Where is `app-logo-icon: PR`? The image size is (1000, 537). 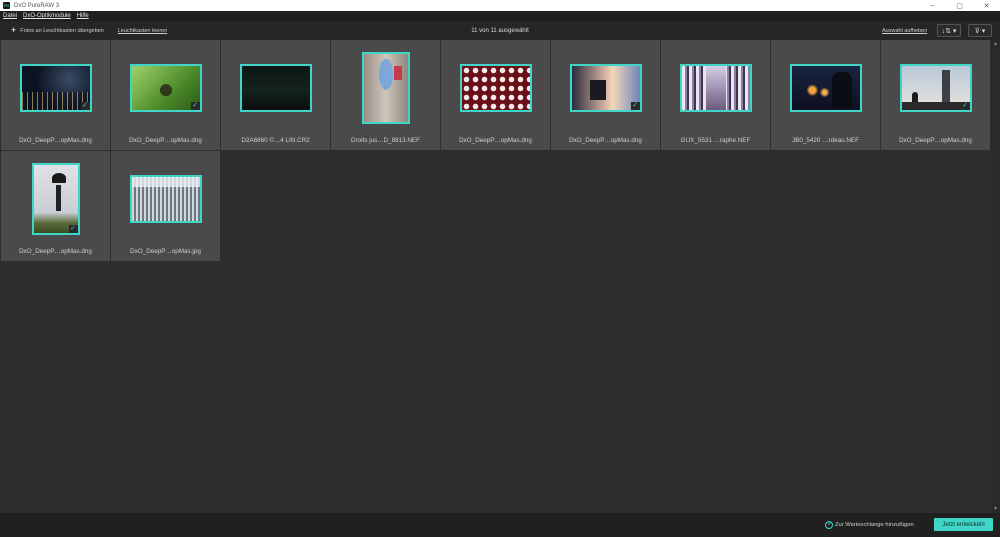
app-logo-icon: PR is located at coordinates (6, 5).